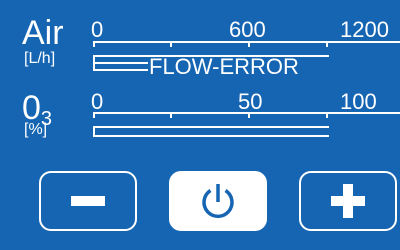 The width and height of the screenshot is (400, 250). I want to click on air-tick-1200: 1200, so click(364, 29).